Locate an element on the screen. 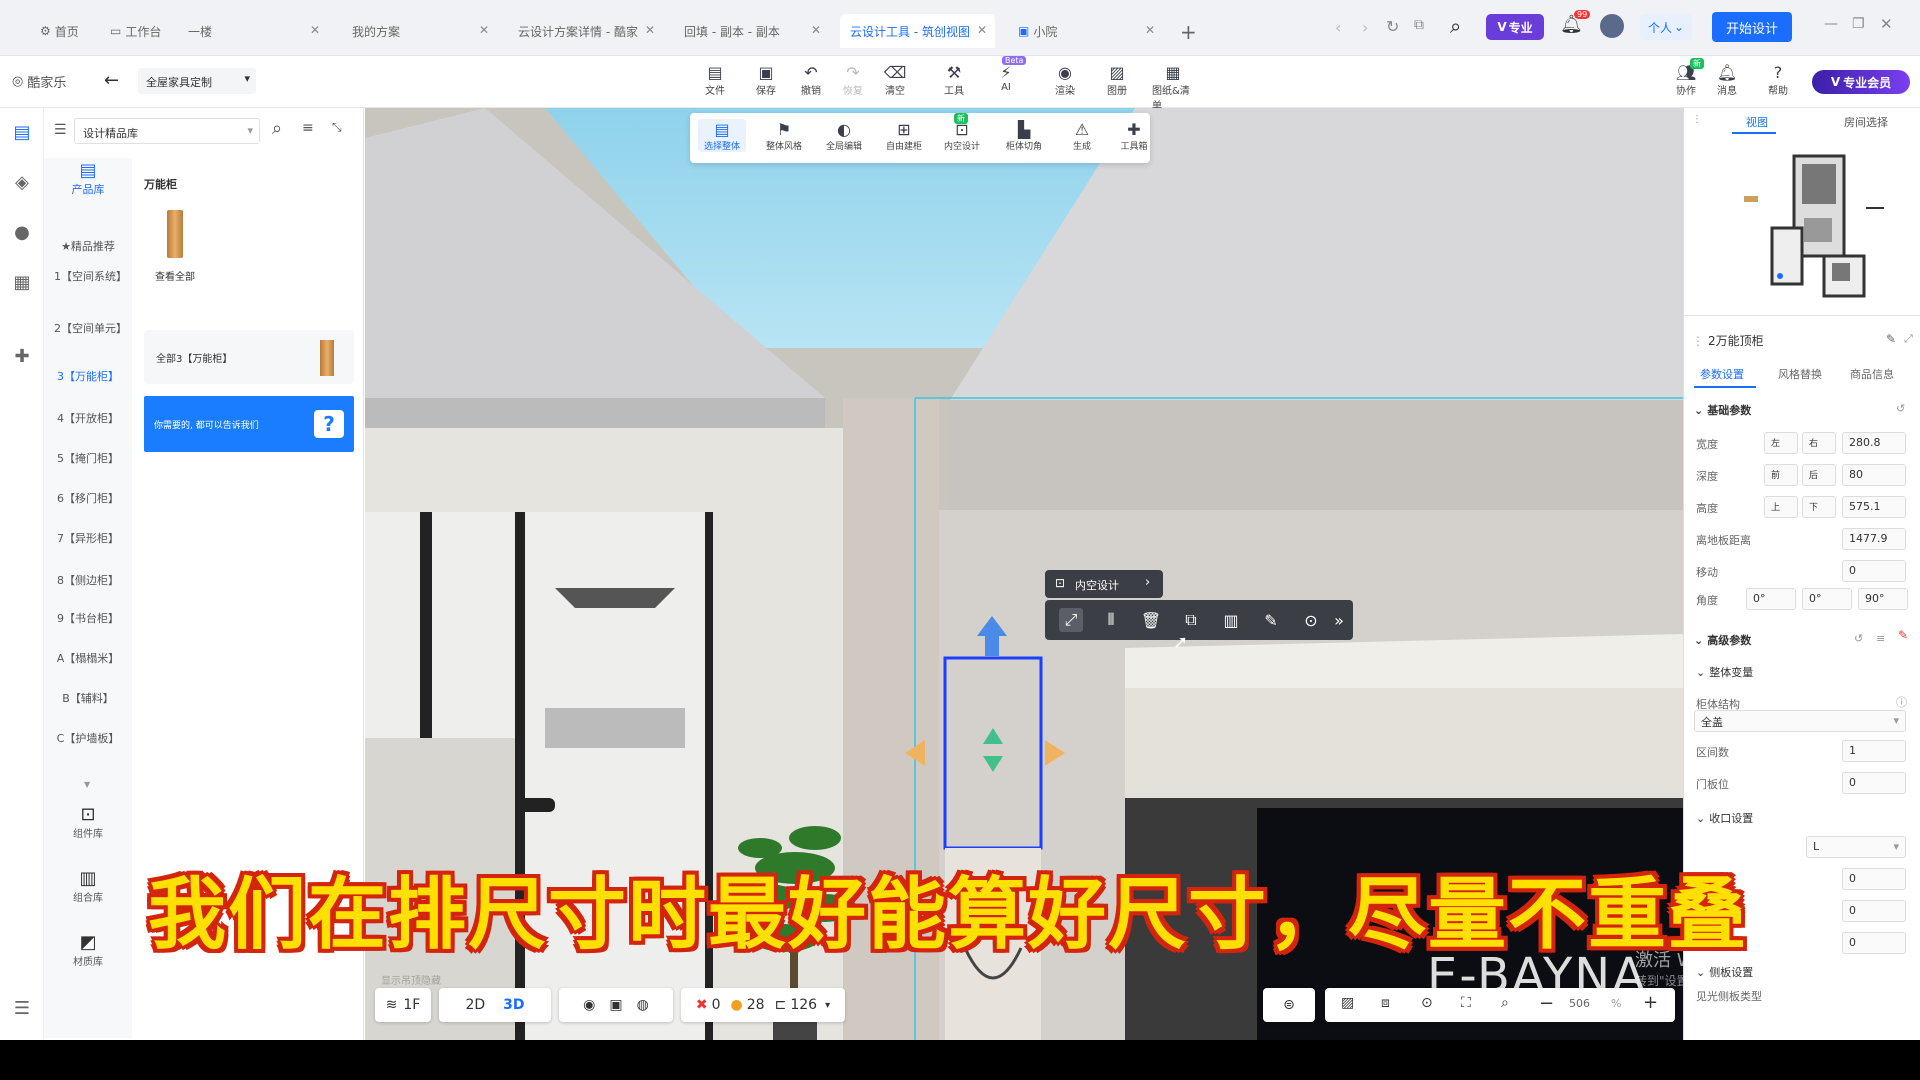  personal-dropdown: 个人 ⌄ is located at coordinates (1666, 27).